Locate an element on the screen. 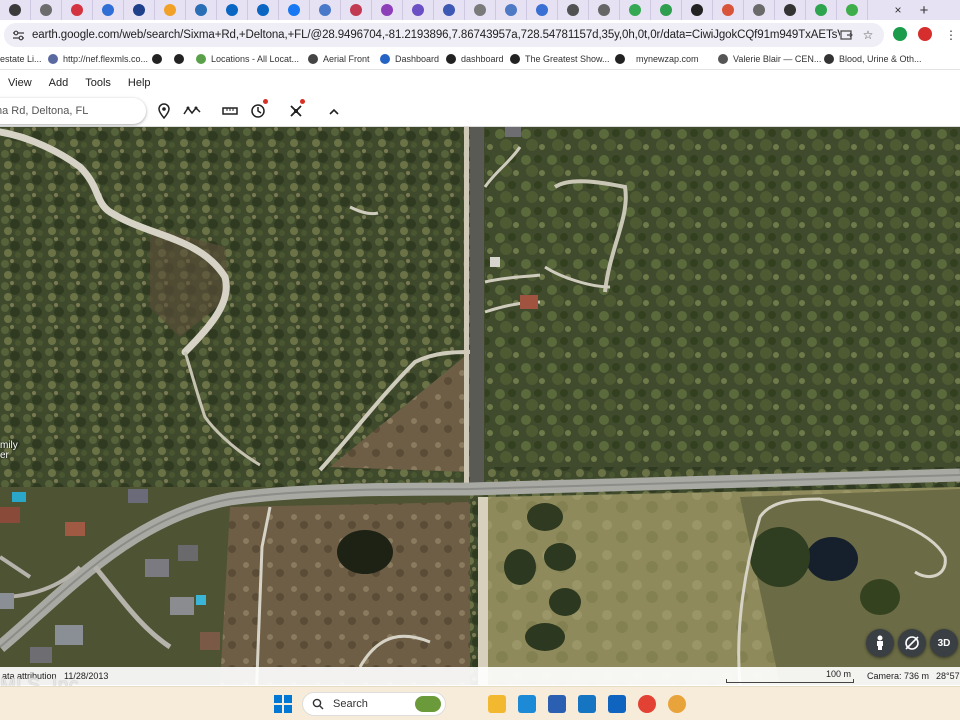 The height and width of the screenshot is (720, 960). close-tab-button: × is located at coordinates (898, 10).